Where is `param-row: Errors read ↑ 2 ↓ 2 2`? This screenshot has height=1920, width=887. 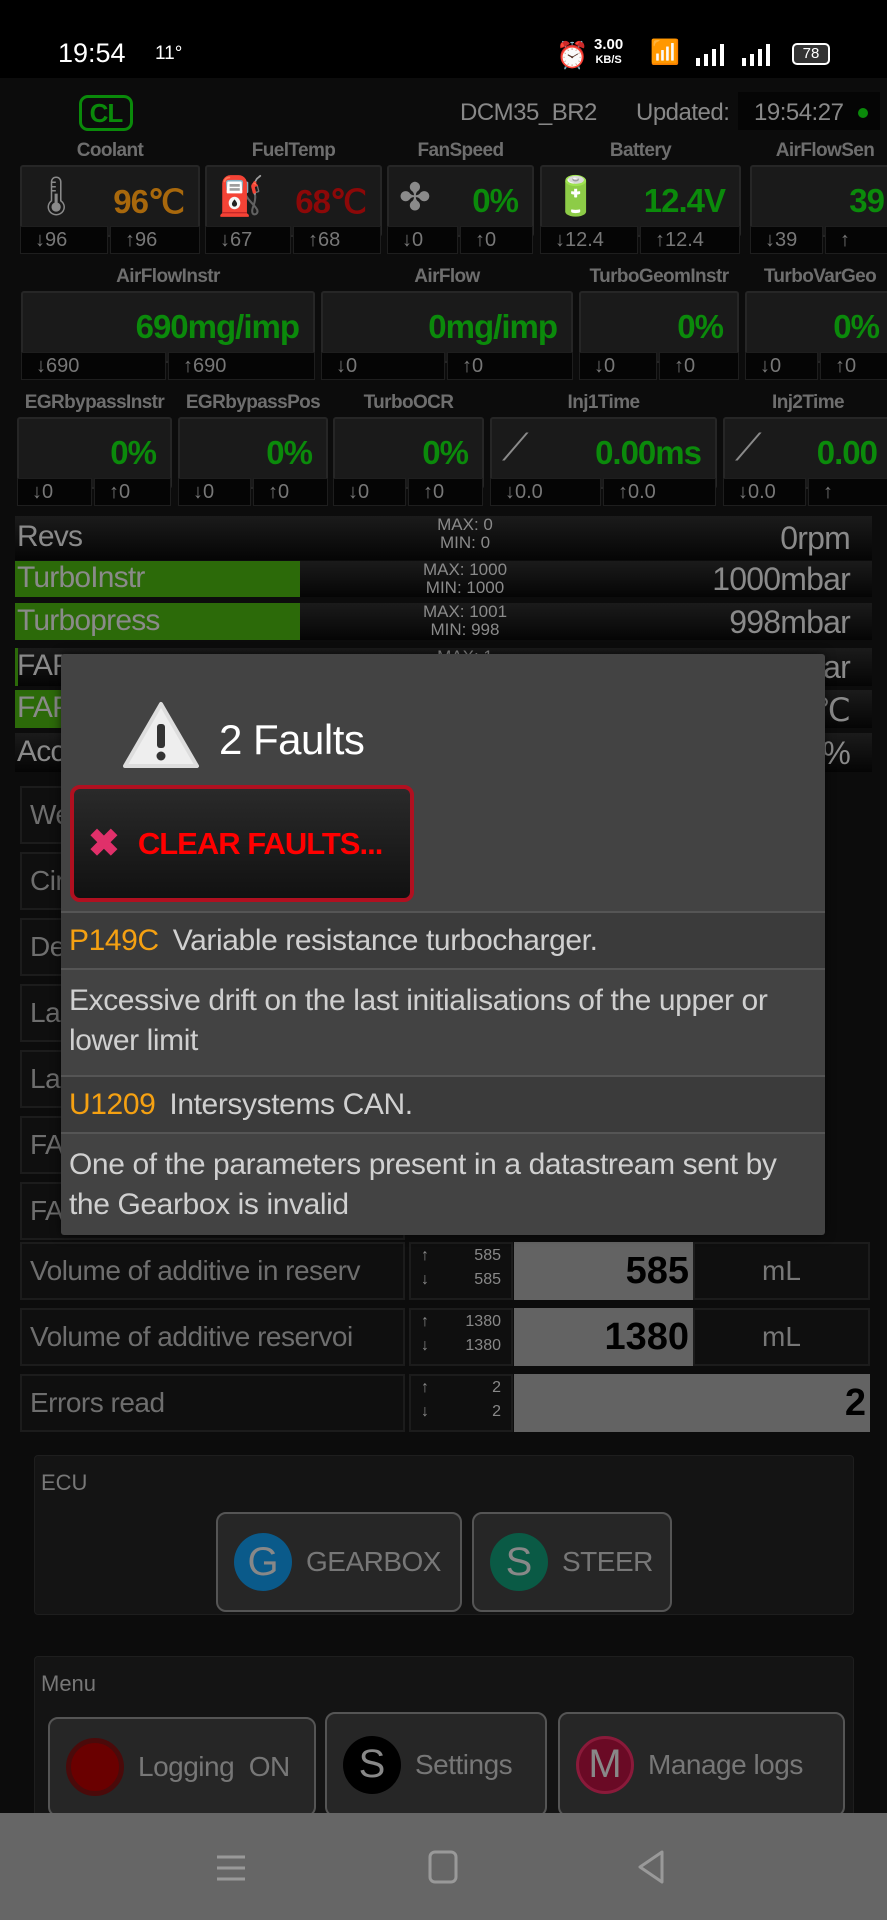
param-row: Errors read ↑ 2 ↓ 2 2 is located at coordinates (445, 1403).